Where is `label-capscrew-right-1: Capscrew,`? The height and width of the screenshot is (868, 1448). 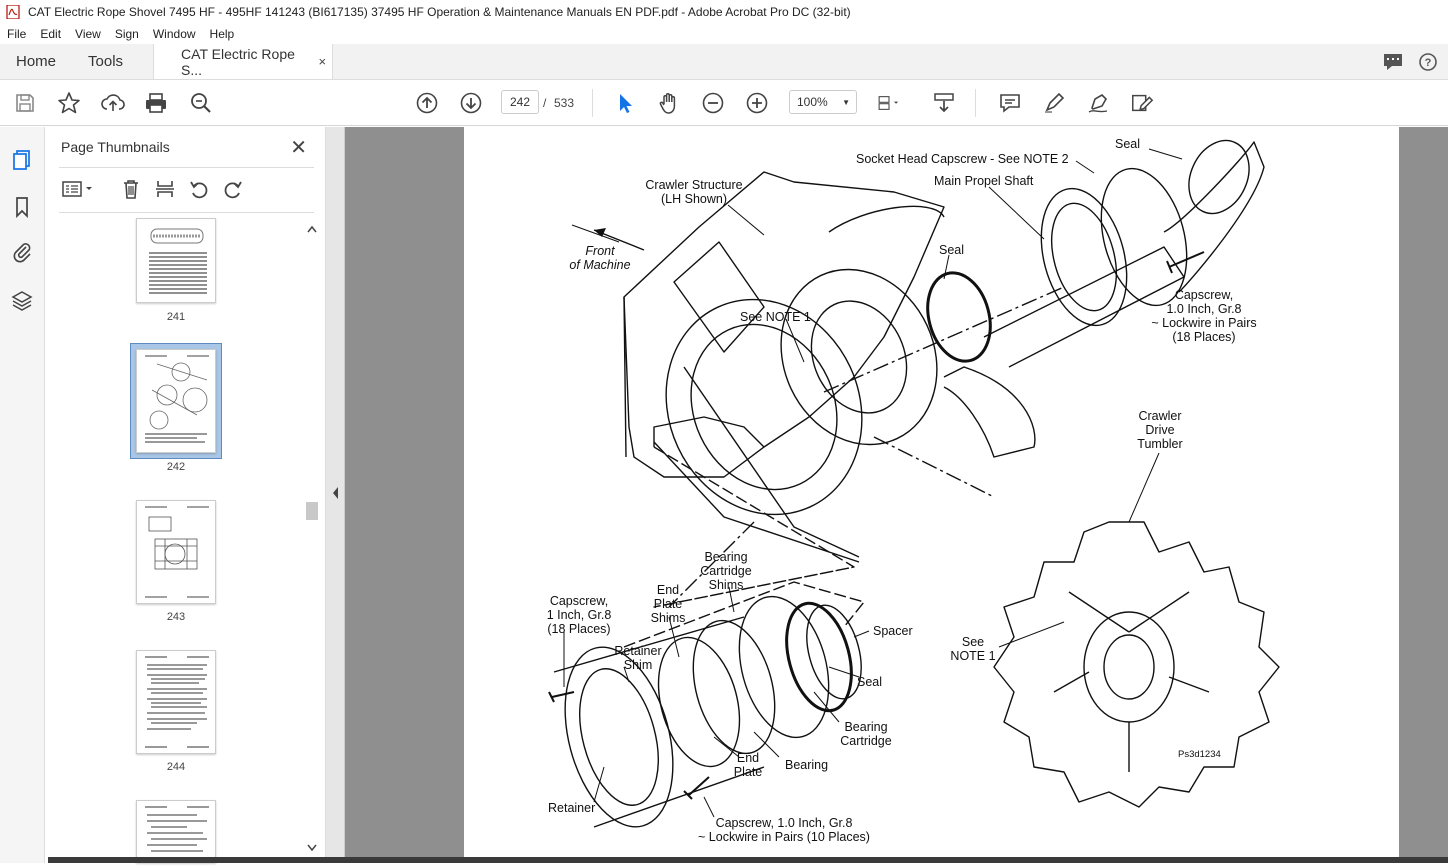 label-capscrew-right-1: Capscrew, is located at coordinates (1204, 295).